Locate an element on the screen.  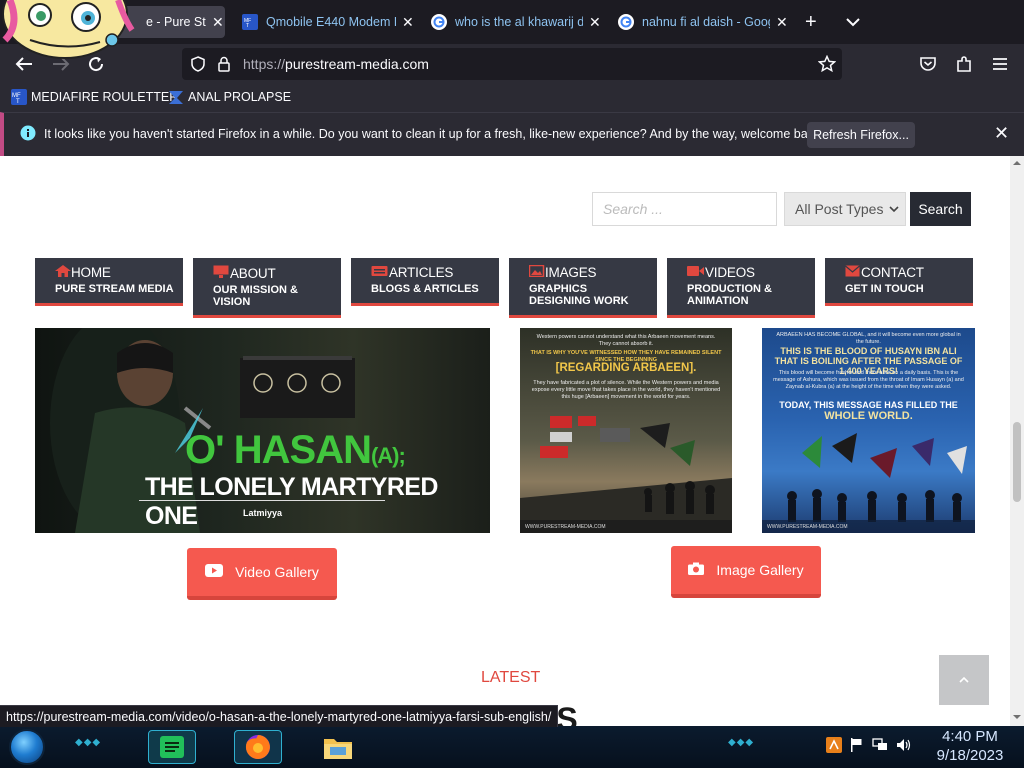
menu-item-contact: CONTACT GET IN TOUCH is located at coordinates (899, 282).